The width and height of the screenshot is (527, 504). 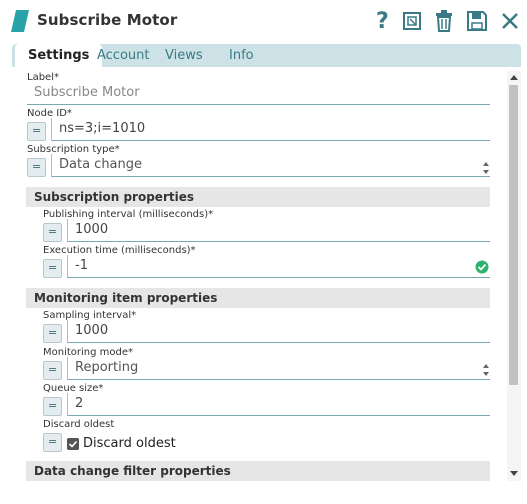 What do you see at coordinates (482, 267) in the screenshot?
I see `valid-check-icon` at bounding box center [482, 267].